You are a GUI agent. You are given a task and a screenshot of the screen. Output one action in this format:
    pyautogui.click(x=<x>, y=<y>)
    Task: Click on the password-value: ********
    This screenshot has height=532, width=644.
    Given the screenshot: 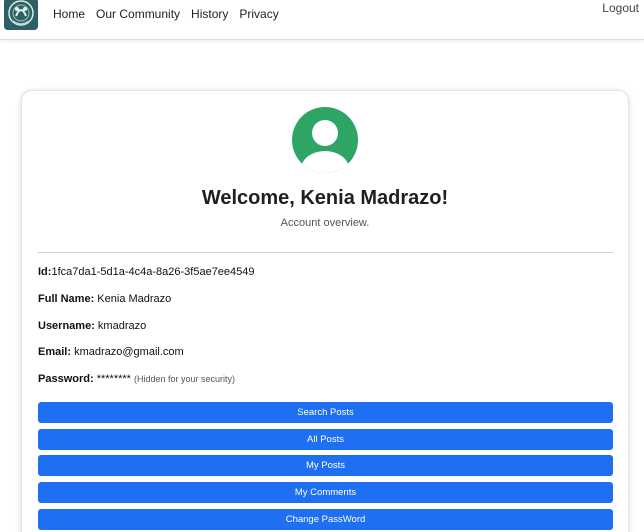 What is the action you would take?
    pyautogui.click(x=113, y=379)
    